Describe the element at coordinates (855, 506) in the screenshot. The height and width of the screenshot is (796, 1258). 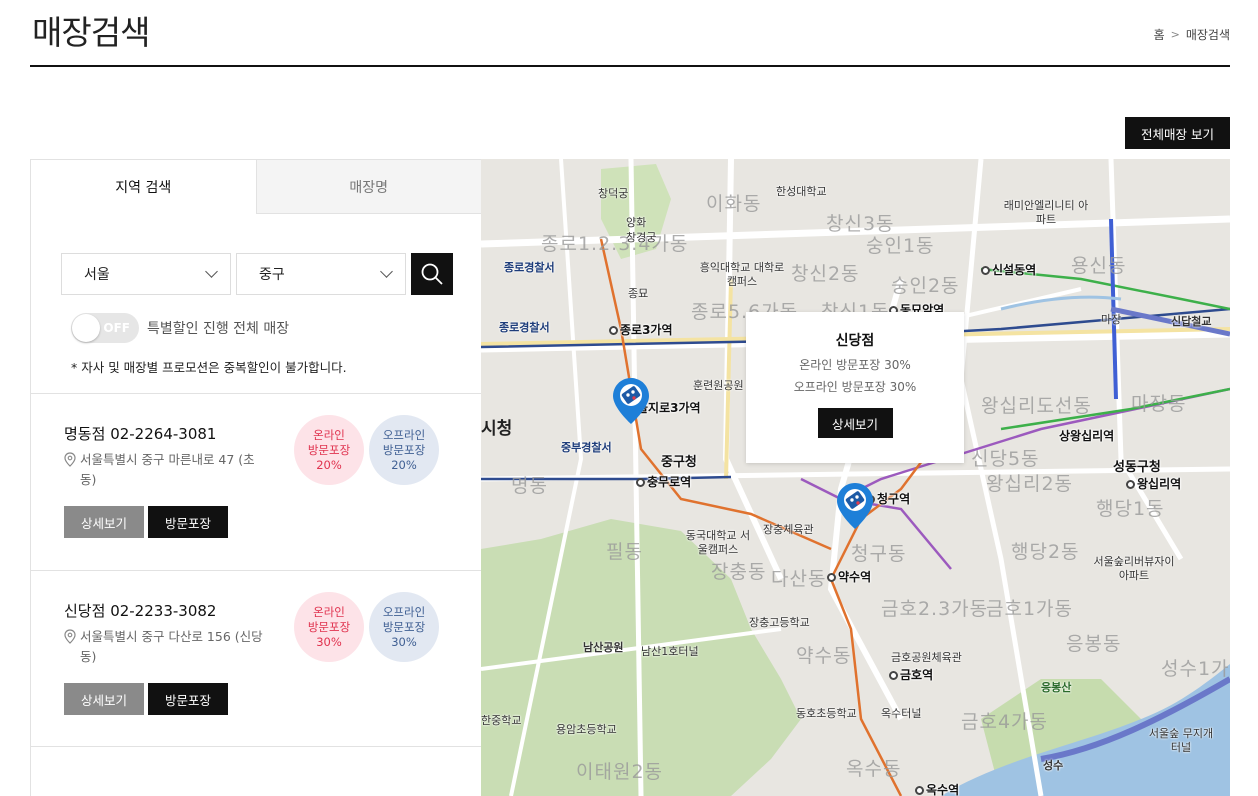
I see `store-marker-sindang` at that location.